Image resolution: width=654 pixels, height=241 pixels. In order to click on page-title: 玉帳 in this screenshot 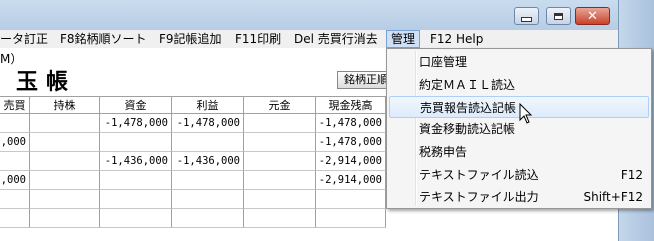, I will do `click(46, 82)`.